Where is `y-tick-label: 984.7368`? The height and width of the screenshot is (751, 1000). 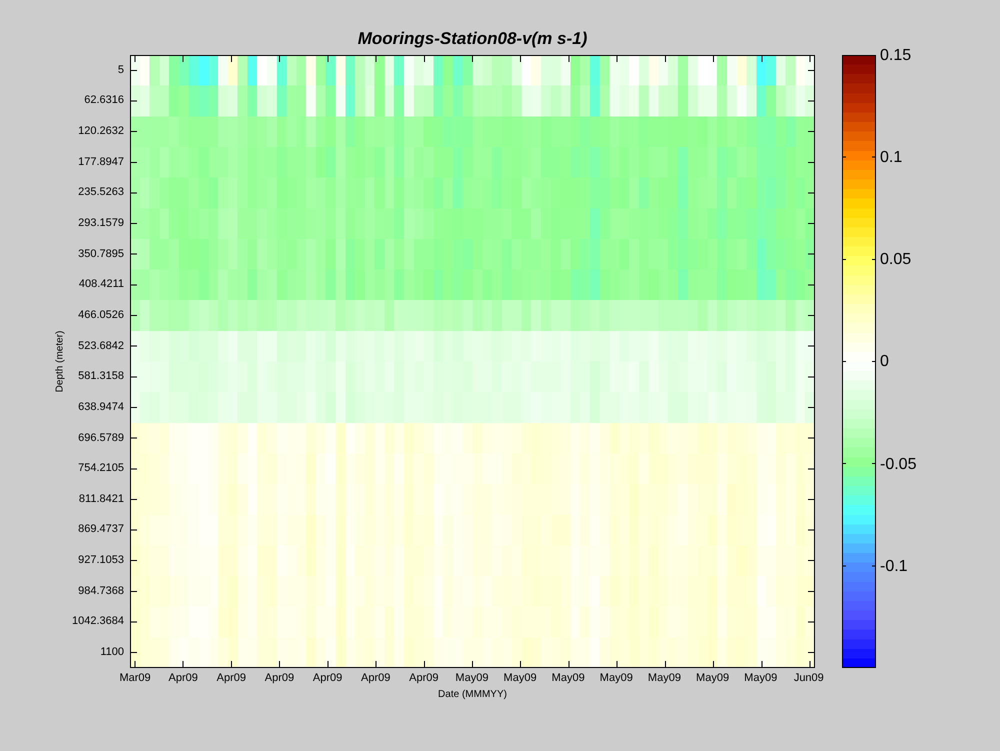
y-tick-label: 984.7368 is located at coordinates (101, 591).